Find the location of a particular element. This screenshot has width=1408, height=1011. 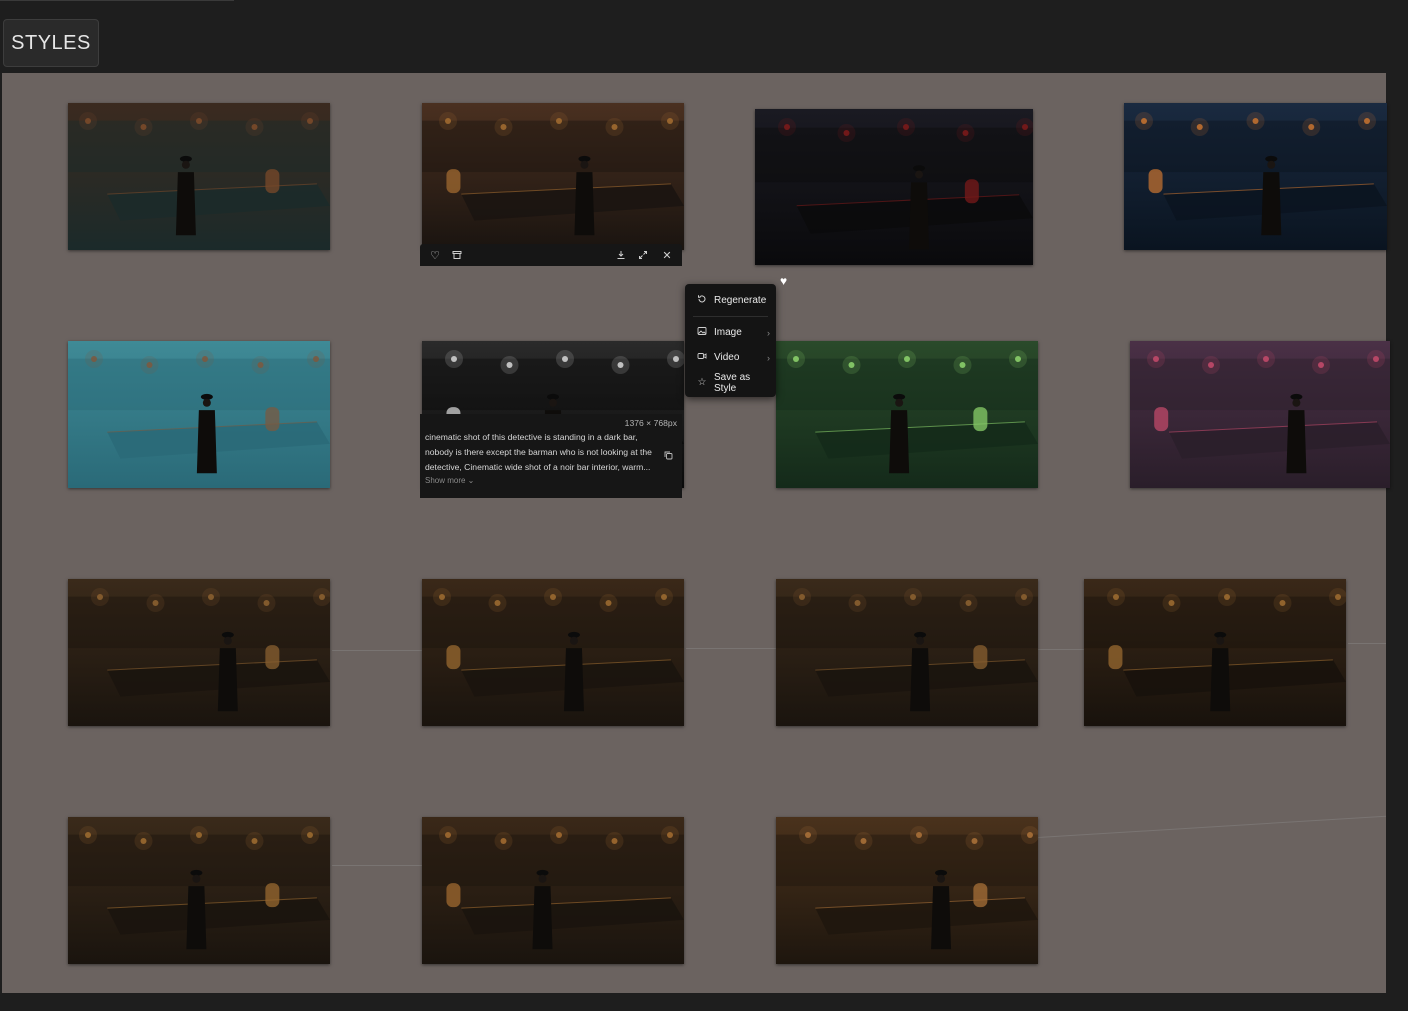

image-dimensions: 1376 × 768px is located at coordinates (650, 423).